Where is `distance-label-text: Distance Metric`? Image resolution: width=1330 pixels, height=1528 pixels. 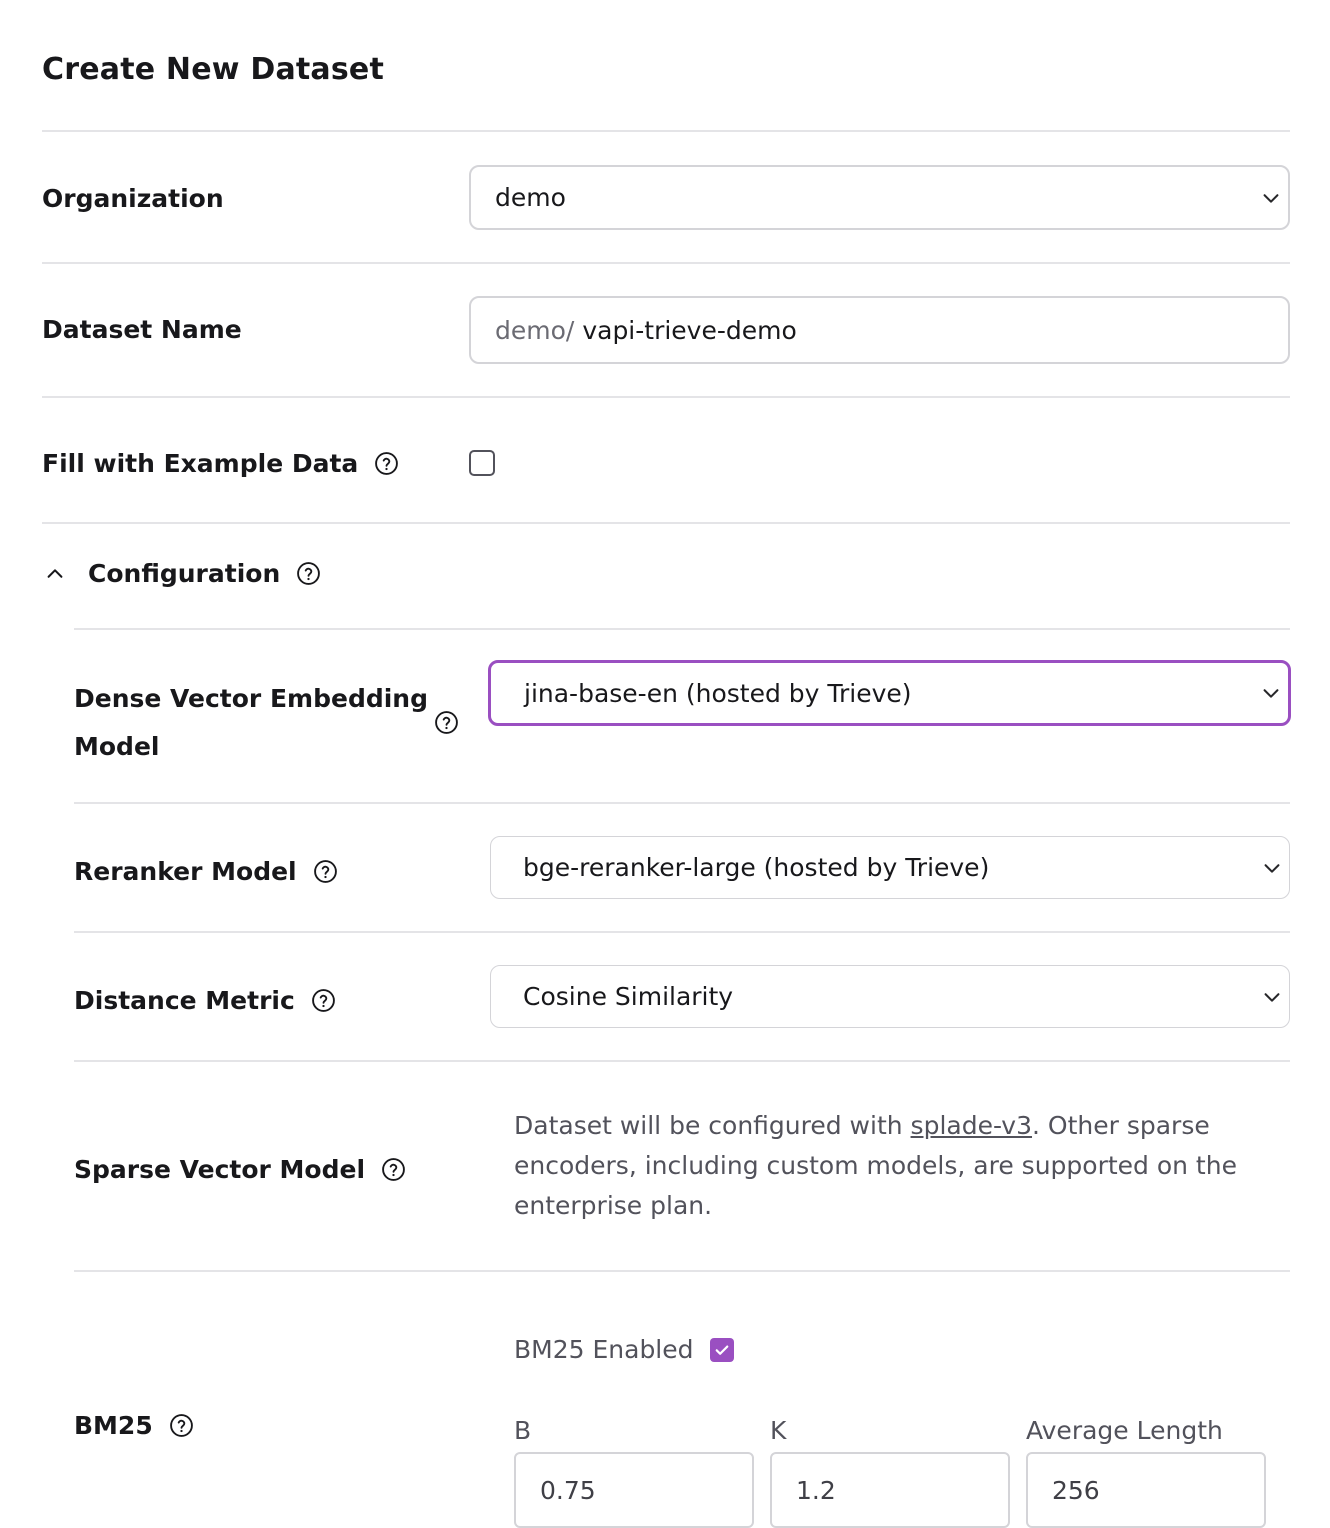 distance-label-text: Distance Metric is located at coordinates (184, 1000).